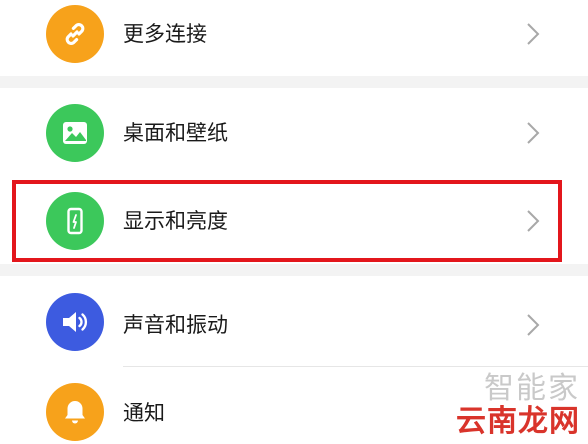 Image resolution: width=588 pixels, height=444 pixels. What do you see at coordinates (175, 133) in the screenshot?
I see `settings-item-label: 桌面和壁纸` at bounding box center [175, 133].